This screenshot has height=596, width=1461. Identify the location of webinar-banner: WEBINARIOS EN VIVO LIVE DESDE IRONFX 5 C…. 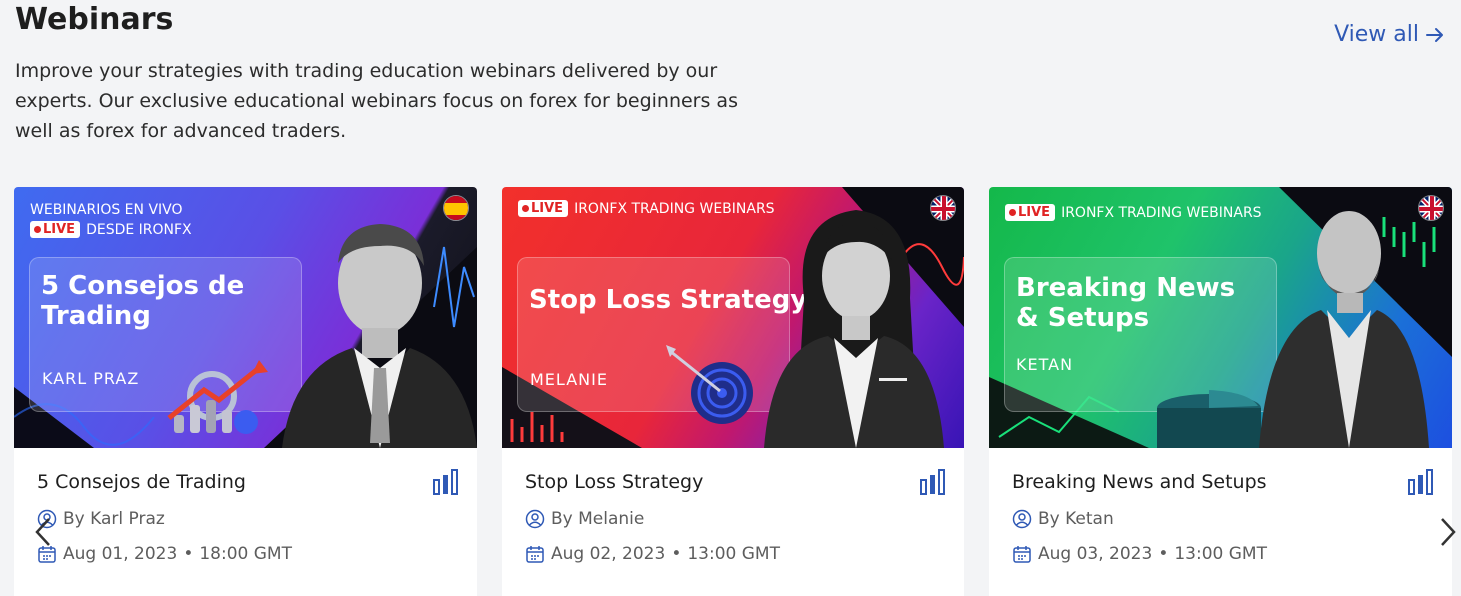
(245, 317).